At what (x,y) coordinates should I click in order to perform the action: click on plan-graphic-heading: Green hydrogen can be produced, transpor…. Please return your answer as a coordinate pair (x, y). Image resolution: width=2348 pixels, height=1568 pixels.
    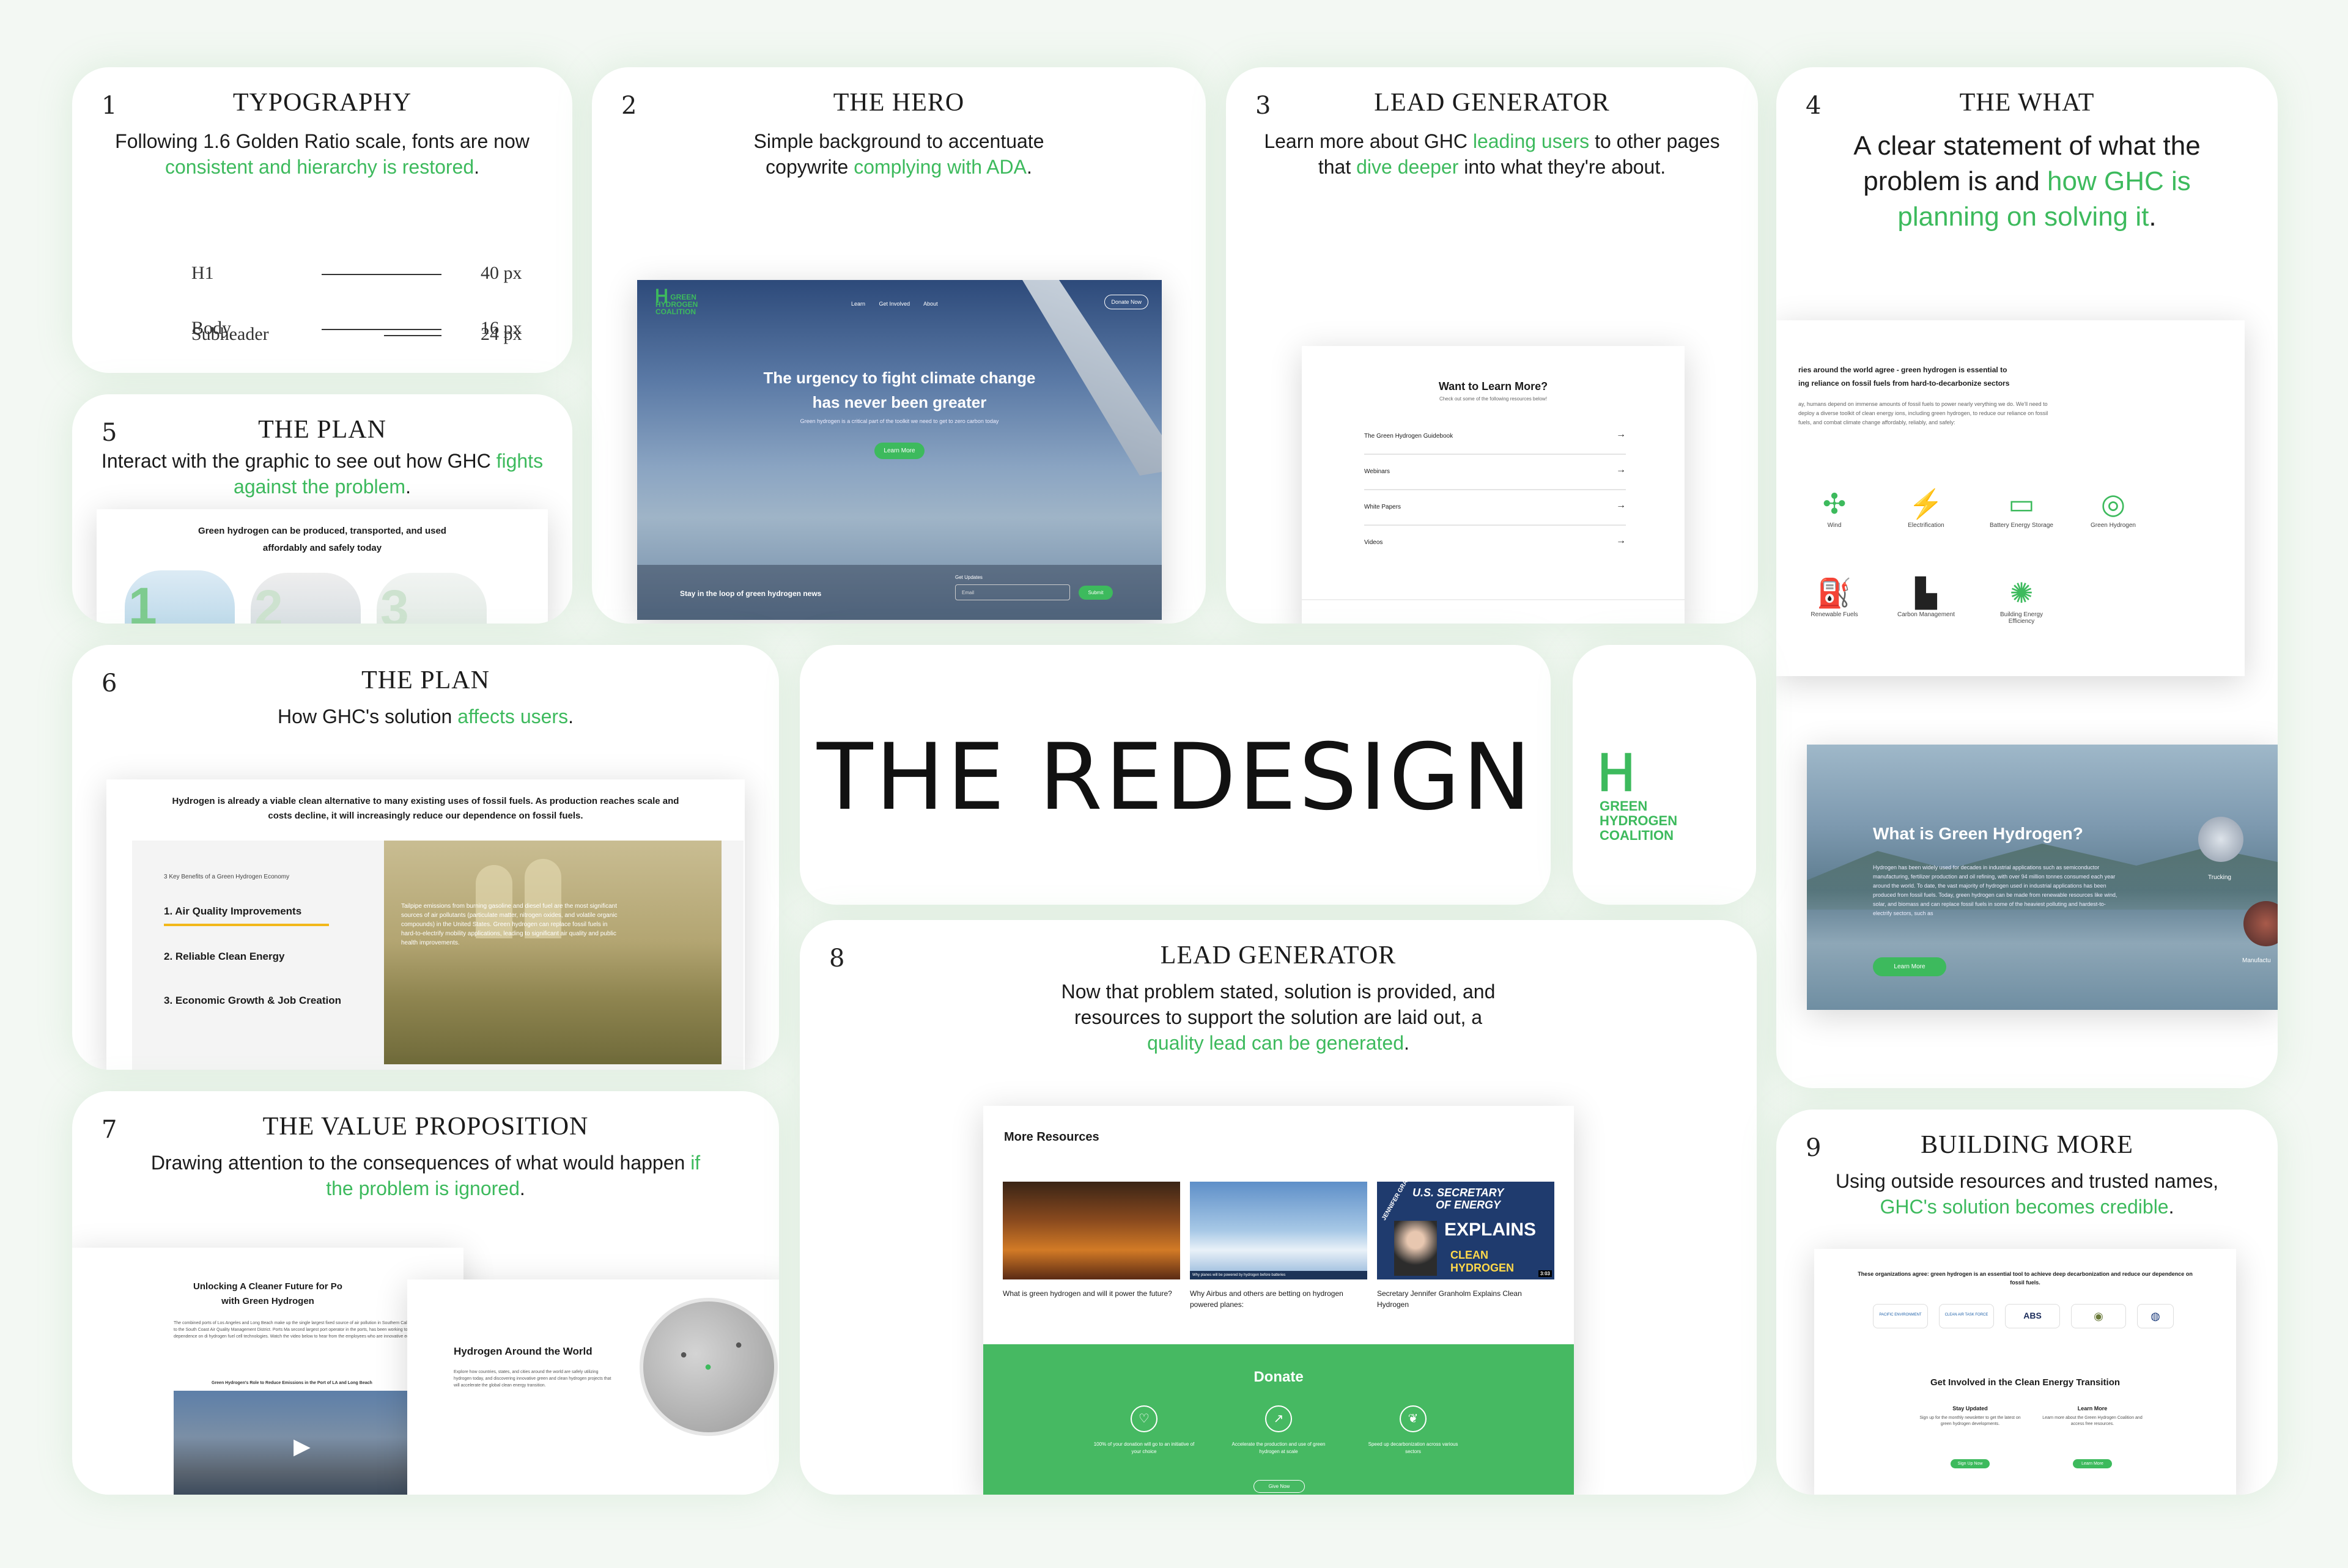
    Looking at the image, I should click on (322, 539).